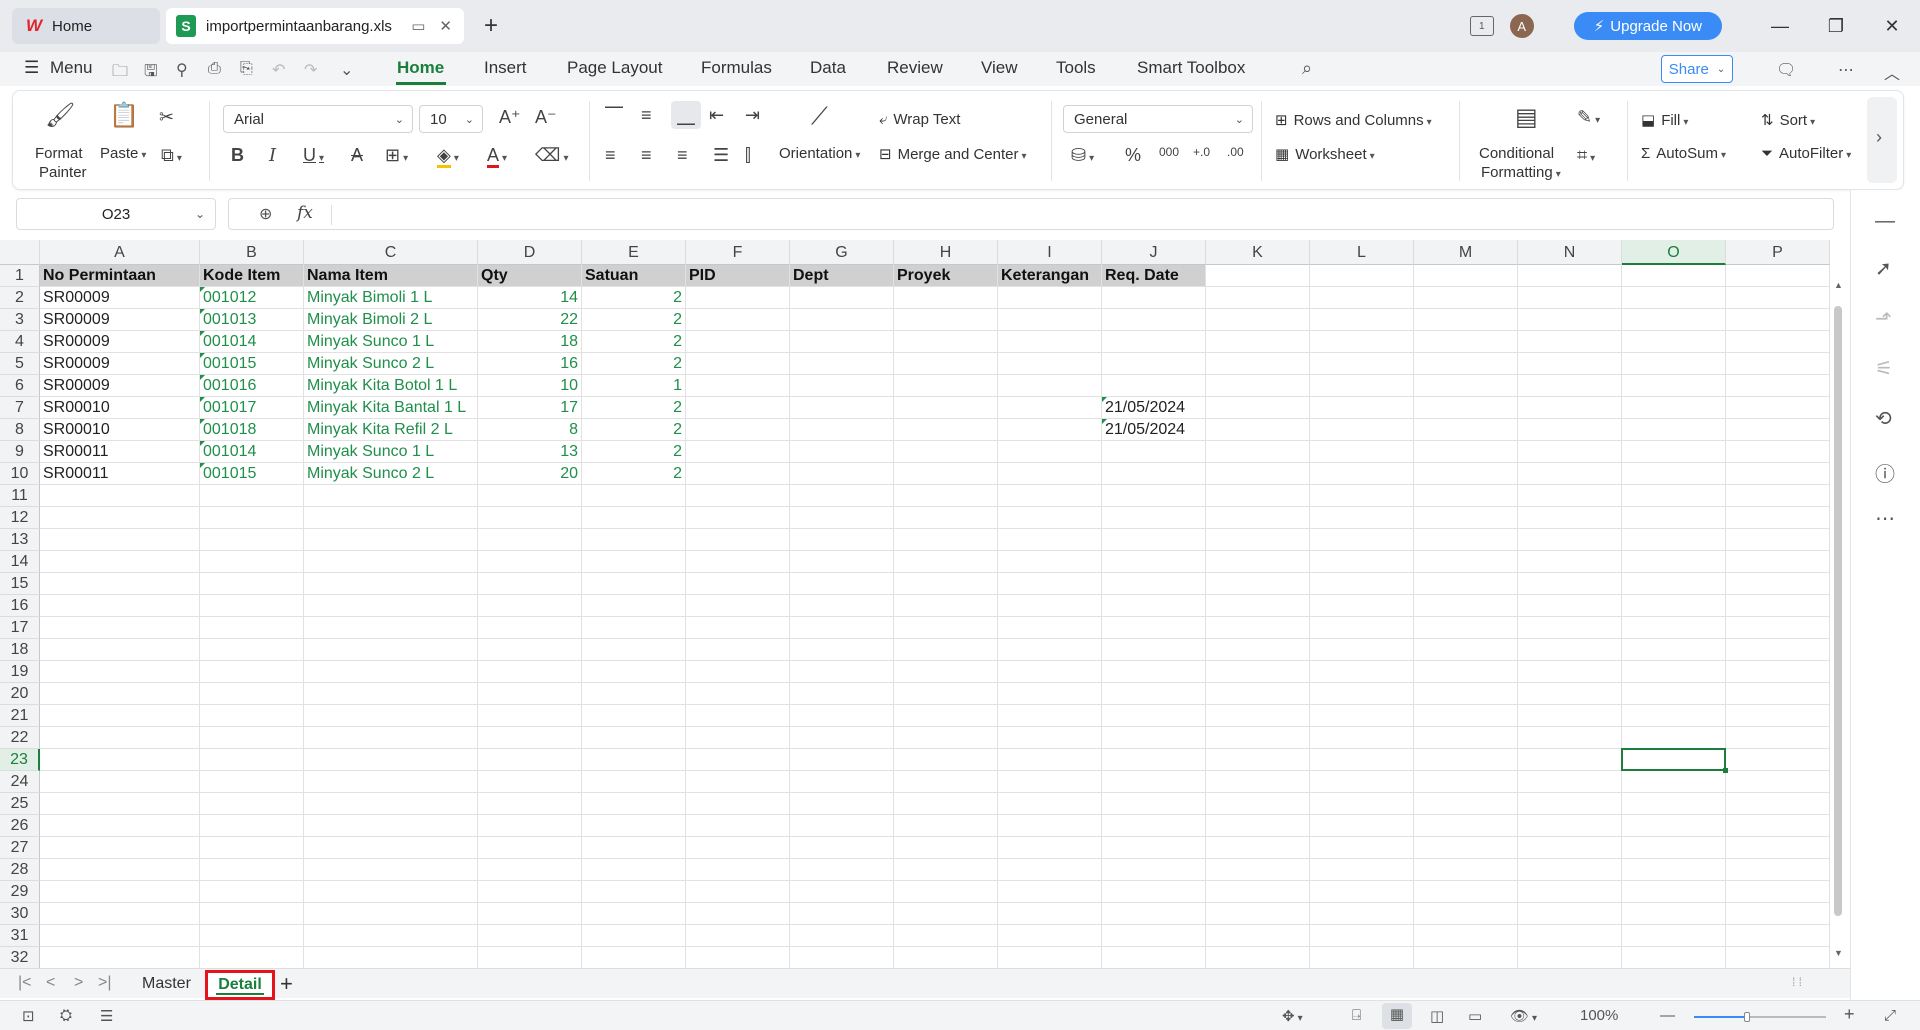  Describe the element at coordinates (1362, 408) in the screenshot. I see `cell-l7` at that location.